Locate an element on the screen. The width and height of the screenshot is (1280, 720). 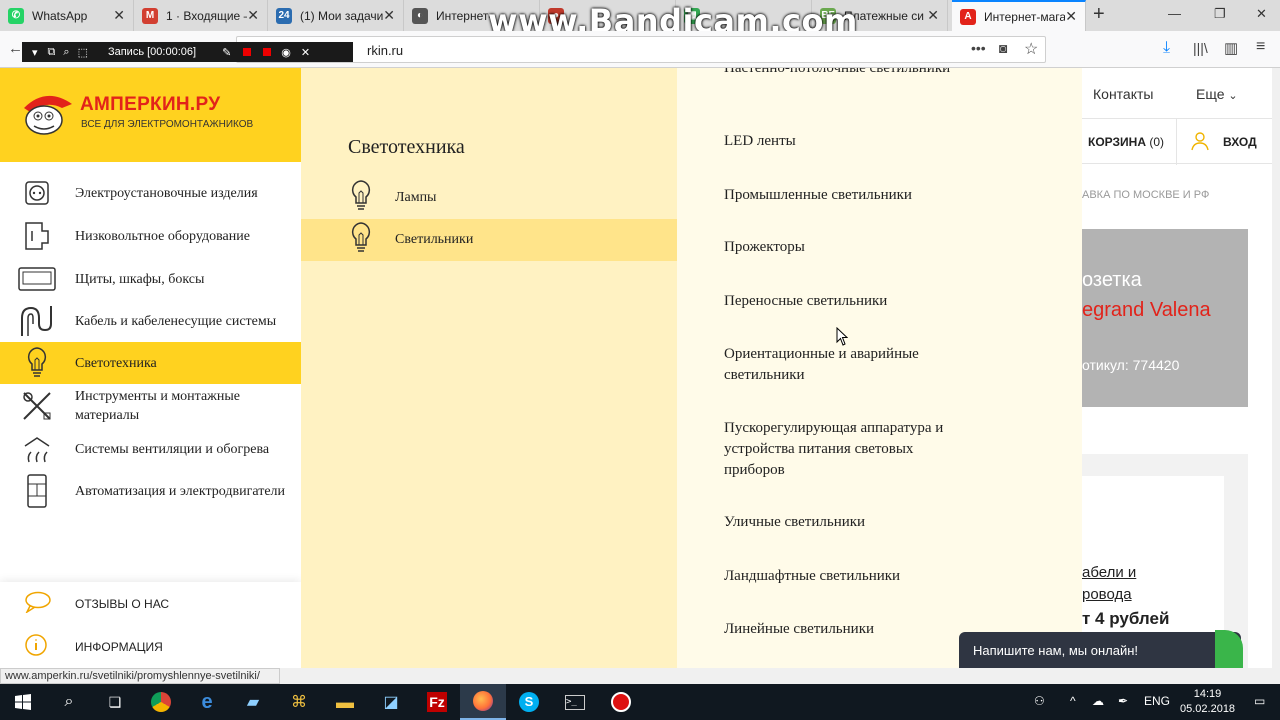
windows-icon is located at coordinates (23, 702).